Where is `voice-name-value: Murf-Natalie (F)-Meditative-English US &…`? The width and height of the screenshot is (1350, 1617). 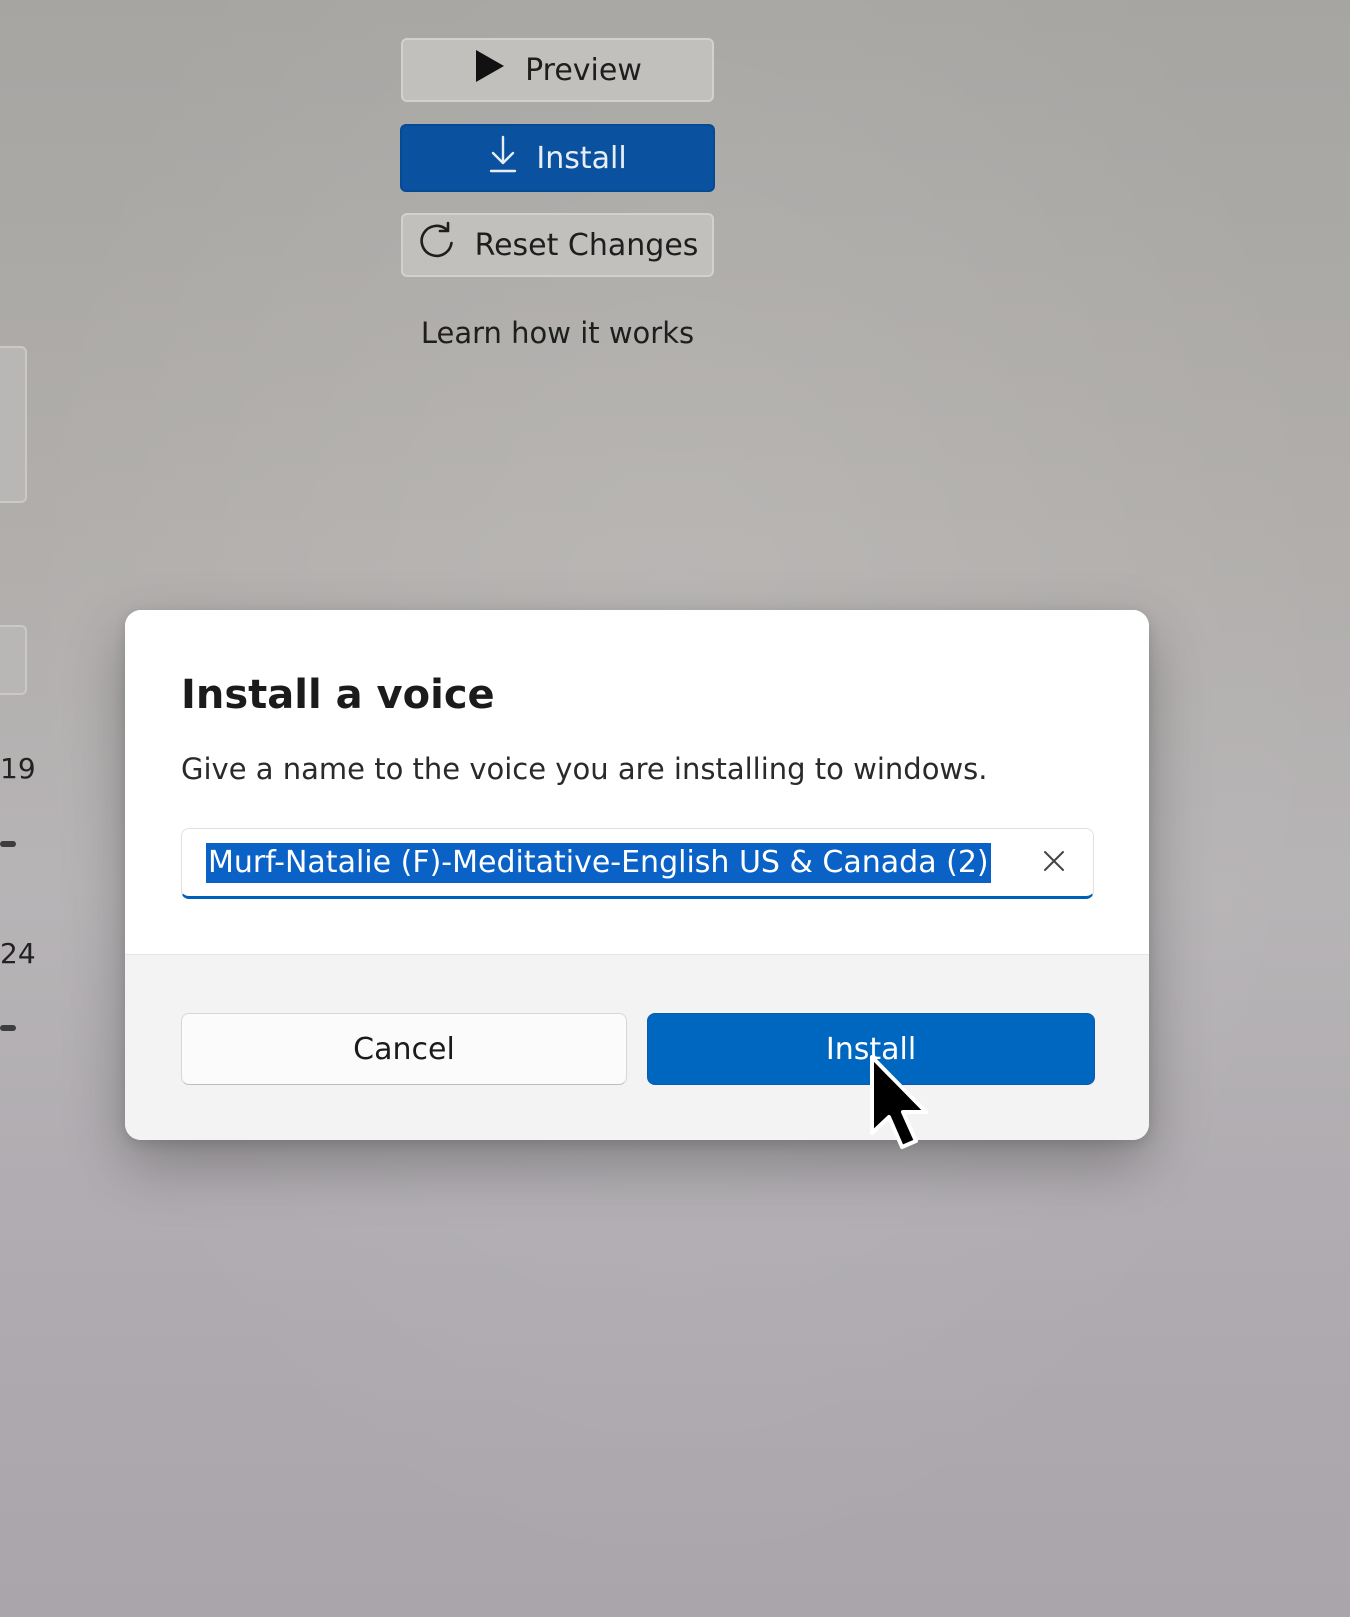
voice-name-value: Murf-Natalie (F)-Meditative-English US &… is located at coordinates (598, 863).